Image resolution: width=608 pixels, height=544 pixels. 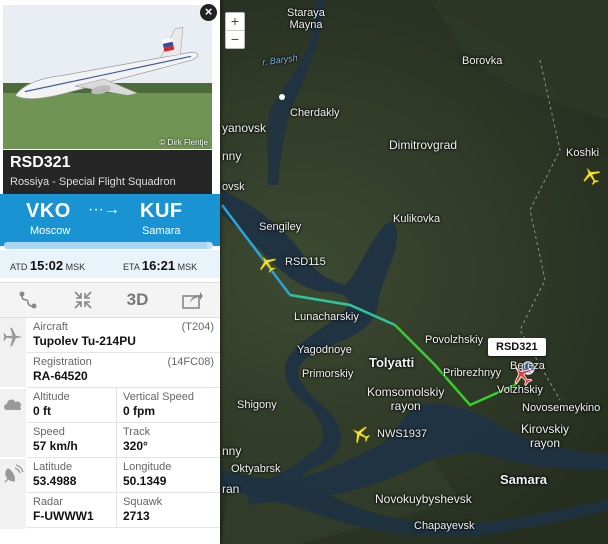 What do you see at coordinates (55, 481) in the screenshot?
I see `latitude-value: 53.4988` at bounding box center [55, 481].